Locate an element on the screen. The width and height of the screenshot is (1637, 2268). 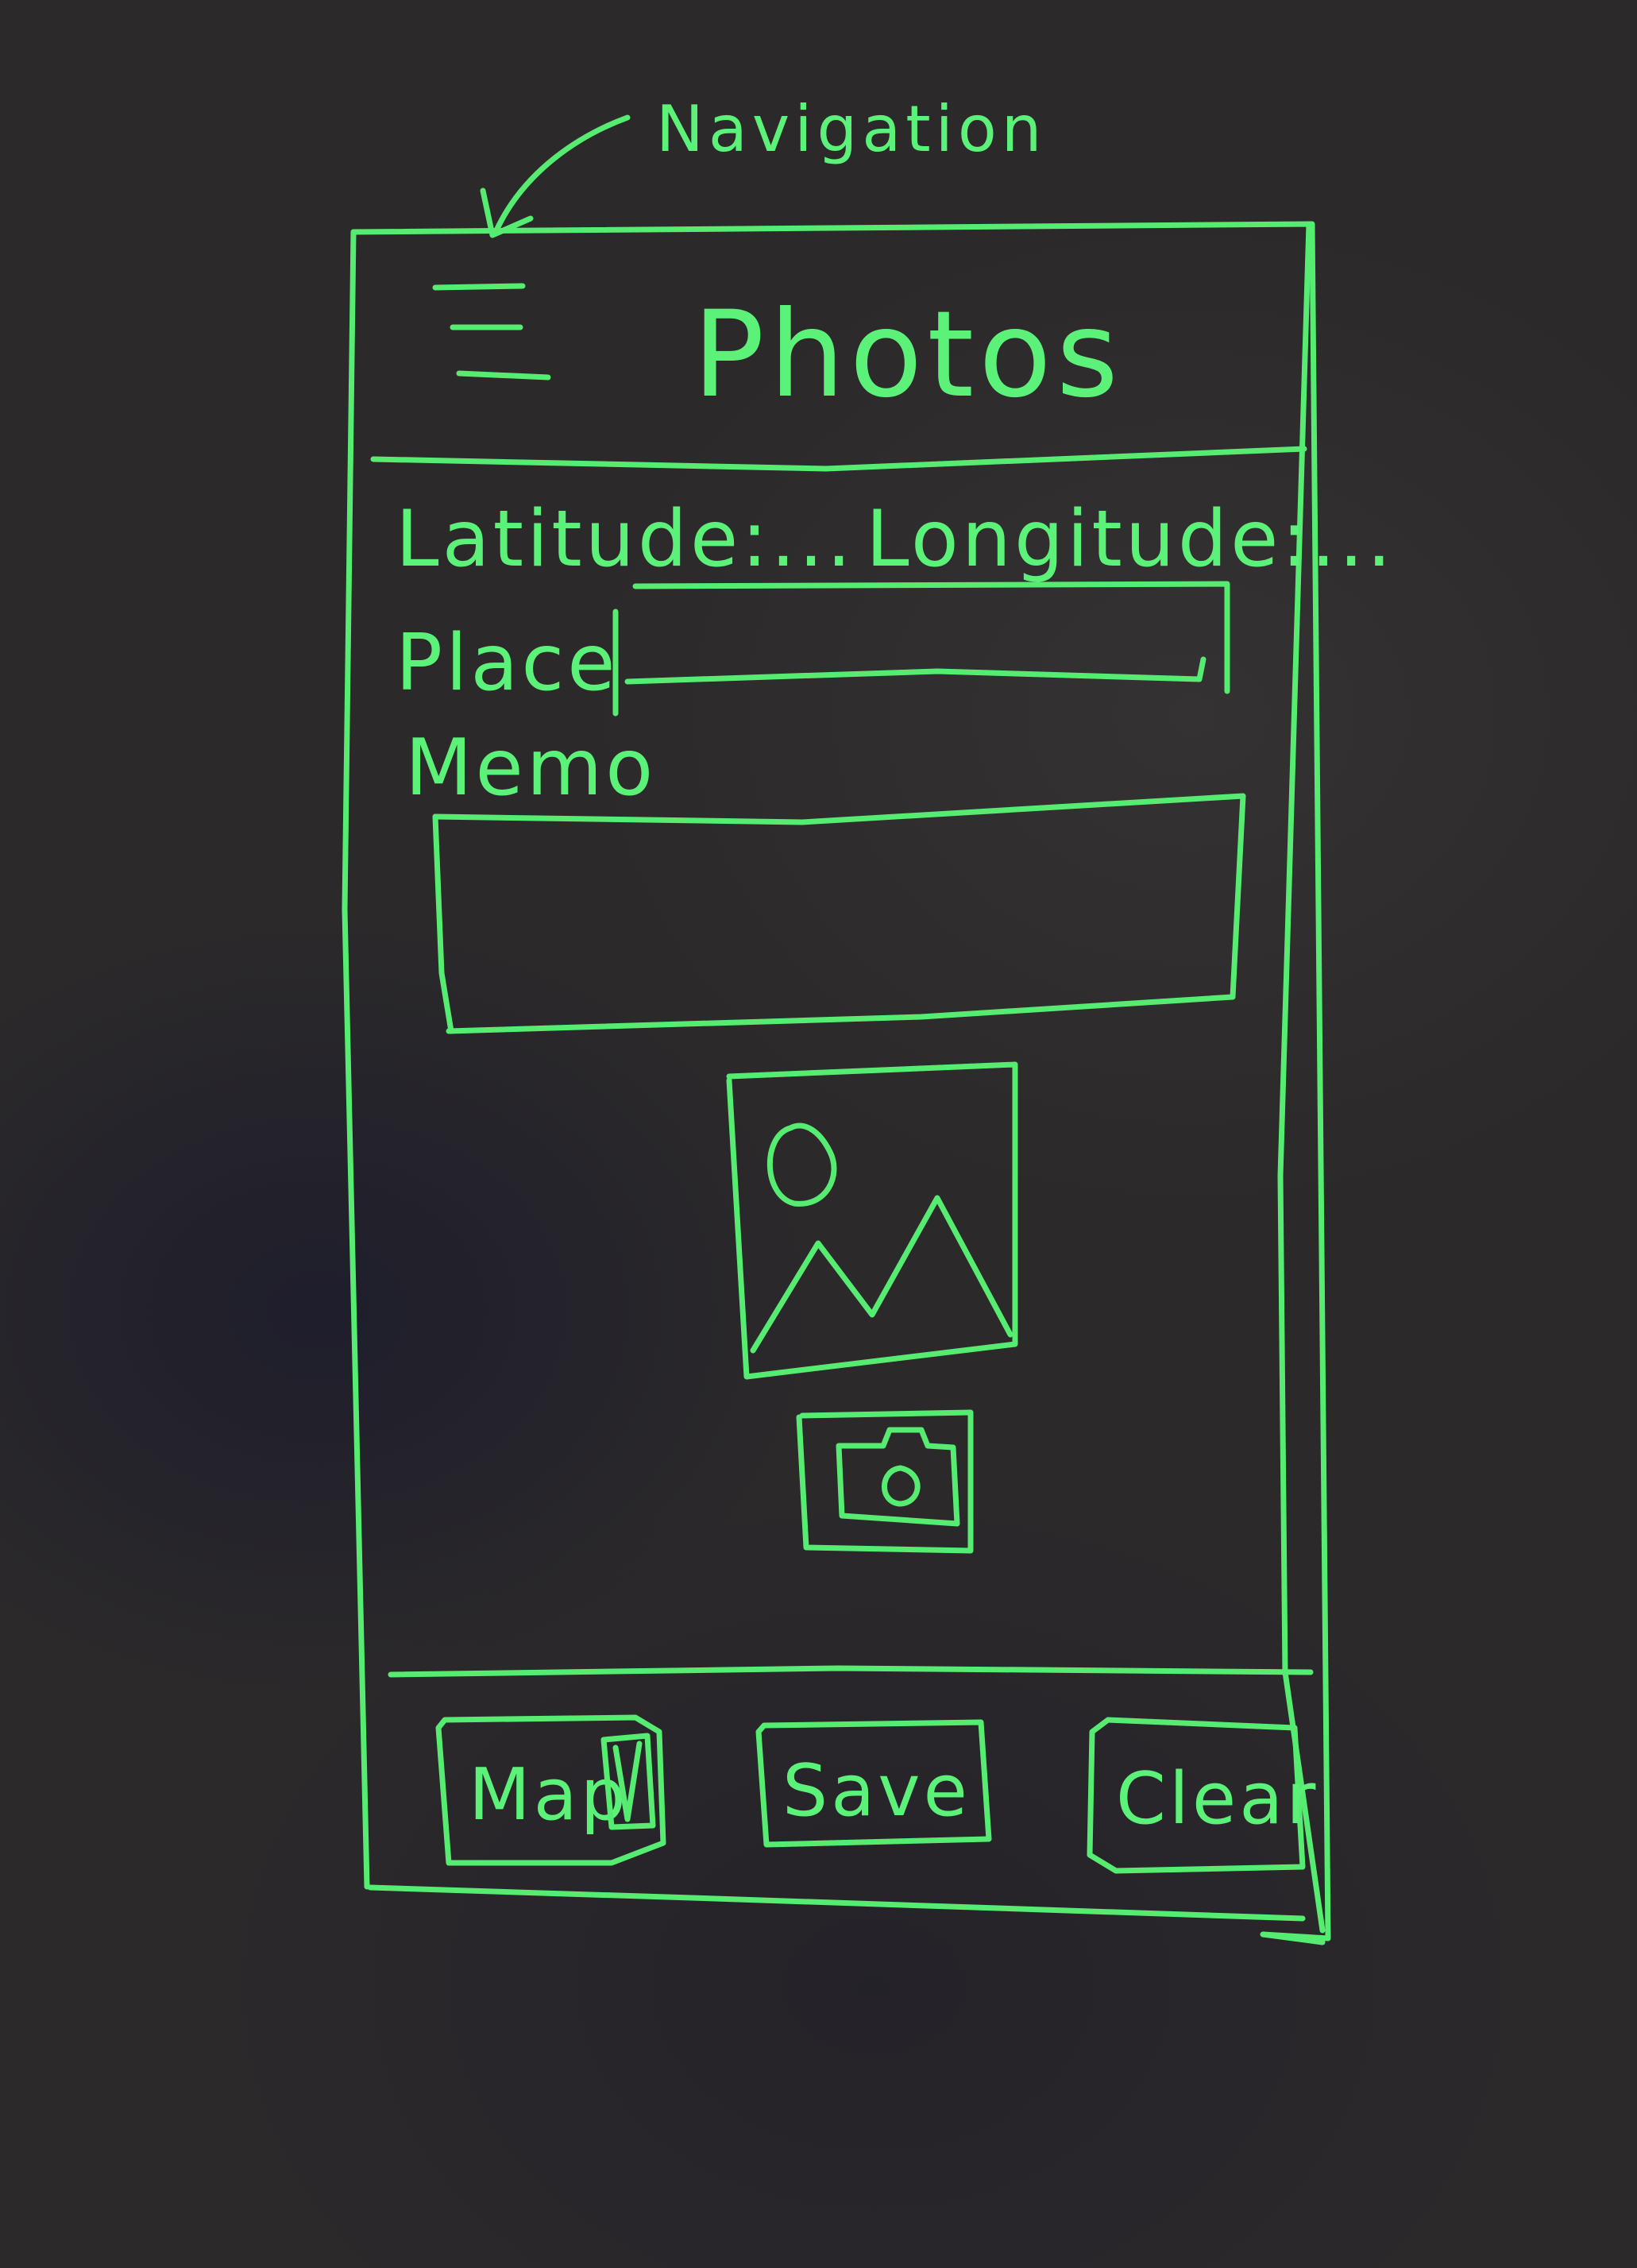
annotation-label: Navigation is located at coordinates (851, 129).